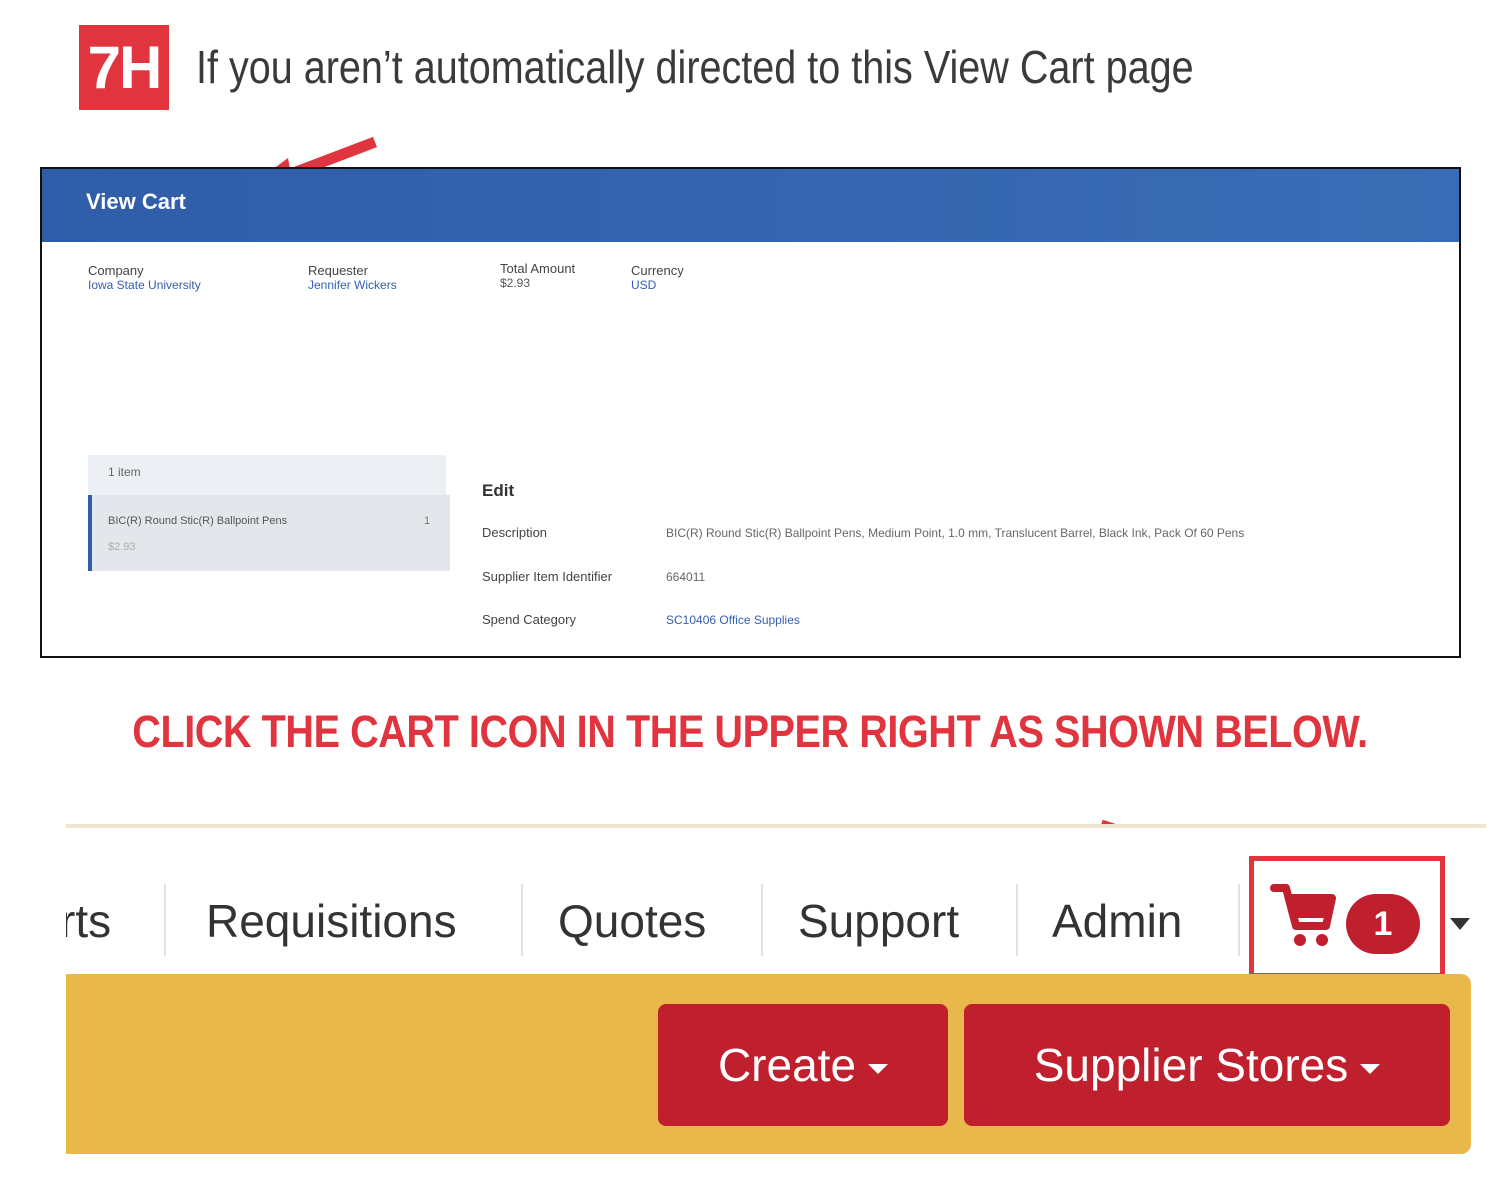  What do you see at coordinates (632, 921) in the screenshot?
I see `nav-item-quotes: Quotes` at bounding box center [632, 921].